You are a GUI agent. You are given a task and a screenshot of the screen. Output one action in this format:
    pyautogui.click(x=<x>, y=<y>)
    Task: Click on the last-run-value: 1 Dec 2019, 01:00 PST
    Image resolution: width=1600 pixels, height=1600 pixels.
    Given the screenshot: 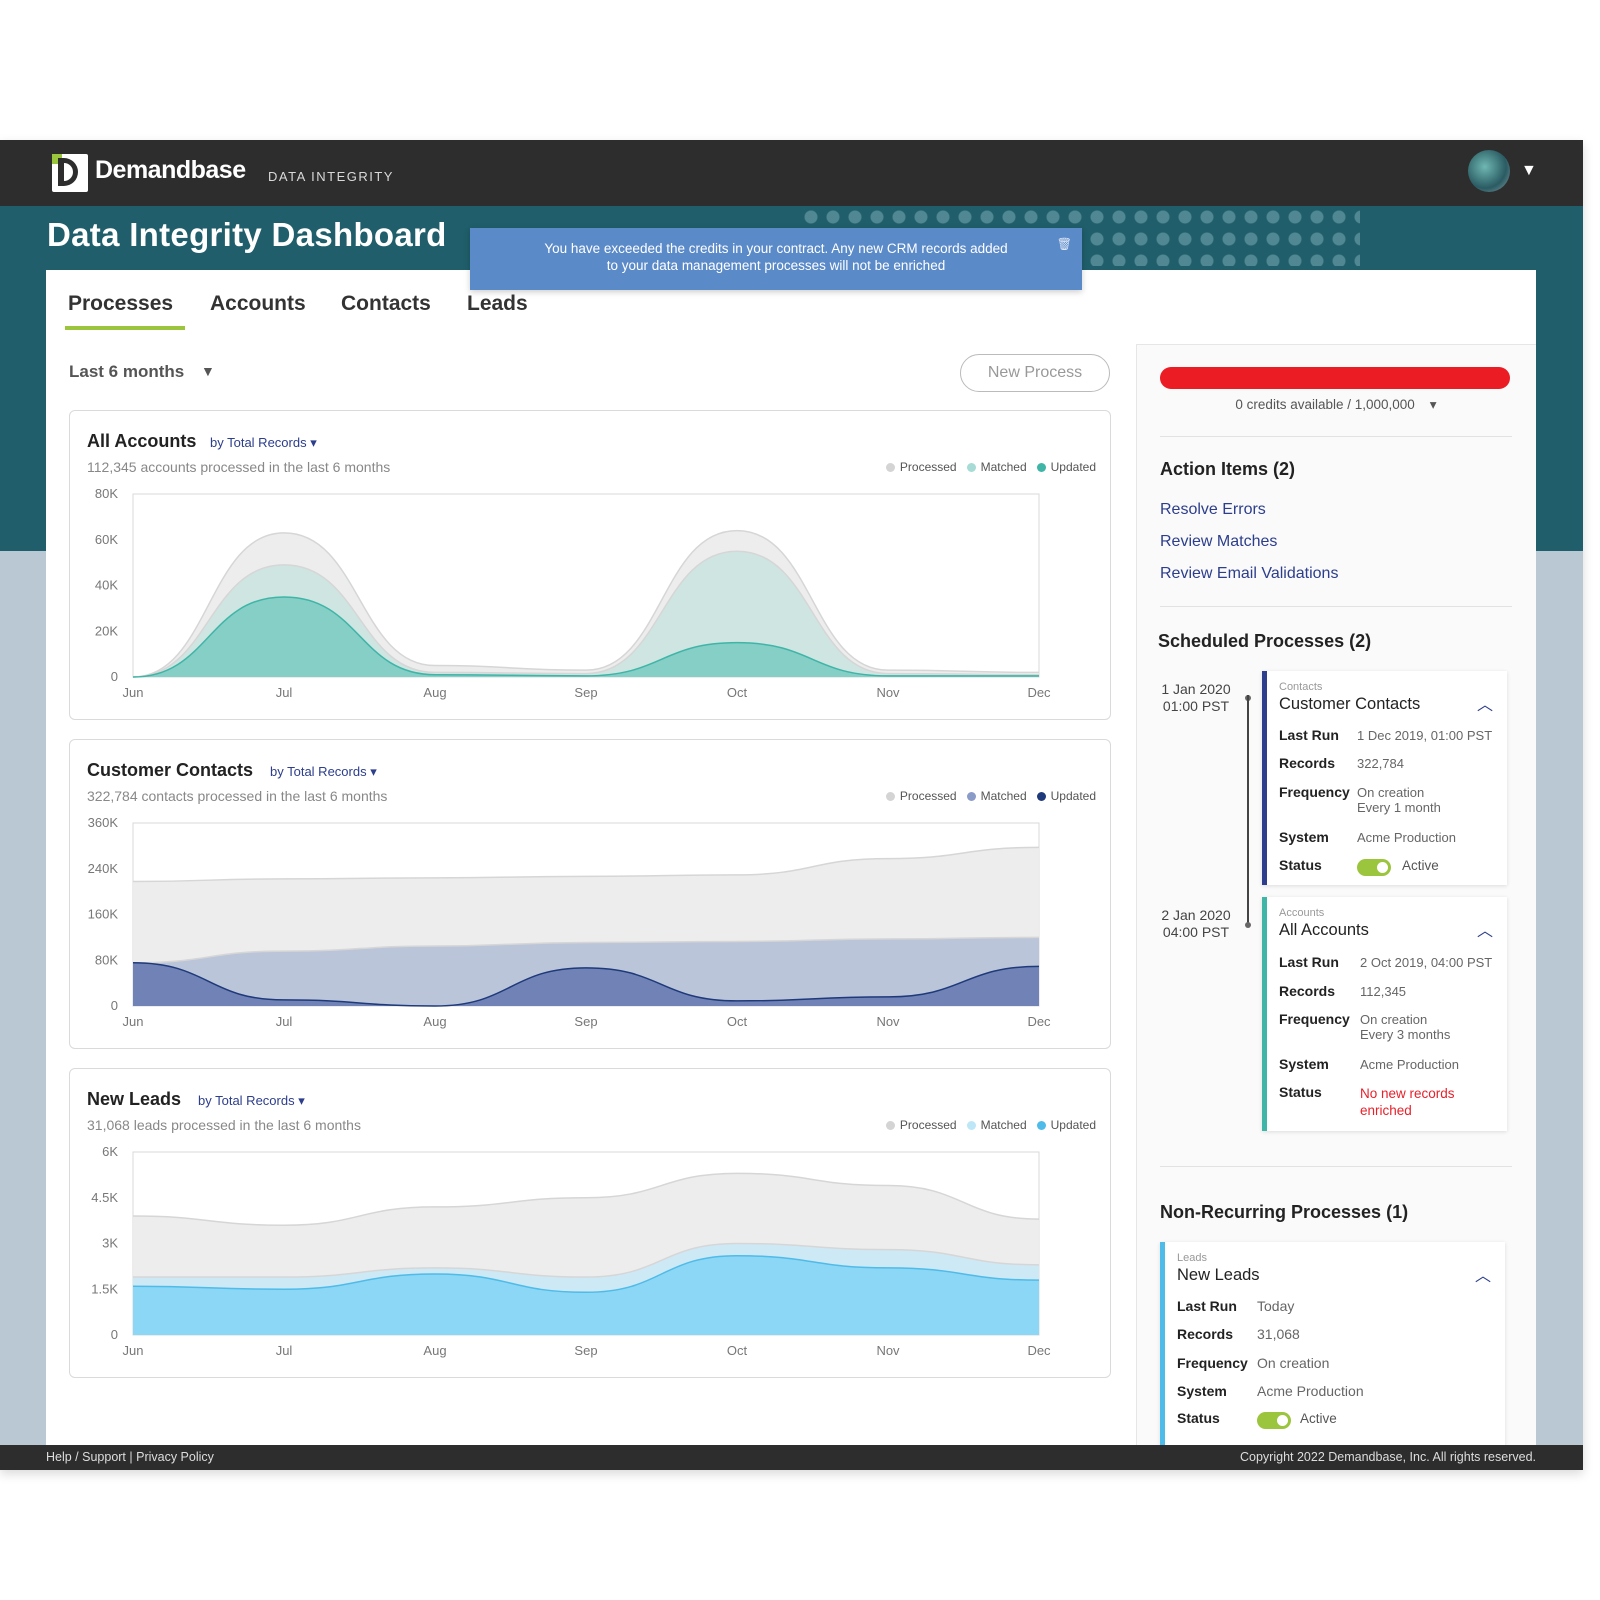 What is the action you would take?
    pyautogui.click(x=1425, y=735)
    